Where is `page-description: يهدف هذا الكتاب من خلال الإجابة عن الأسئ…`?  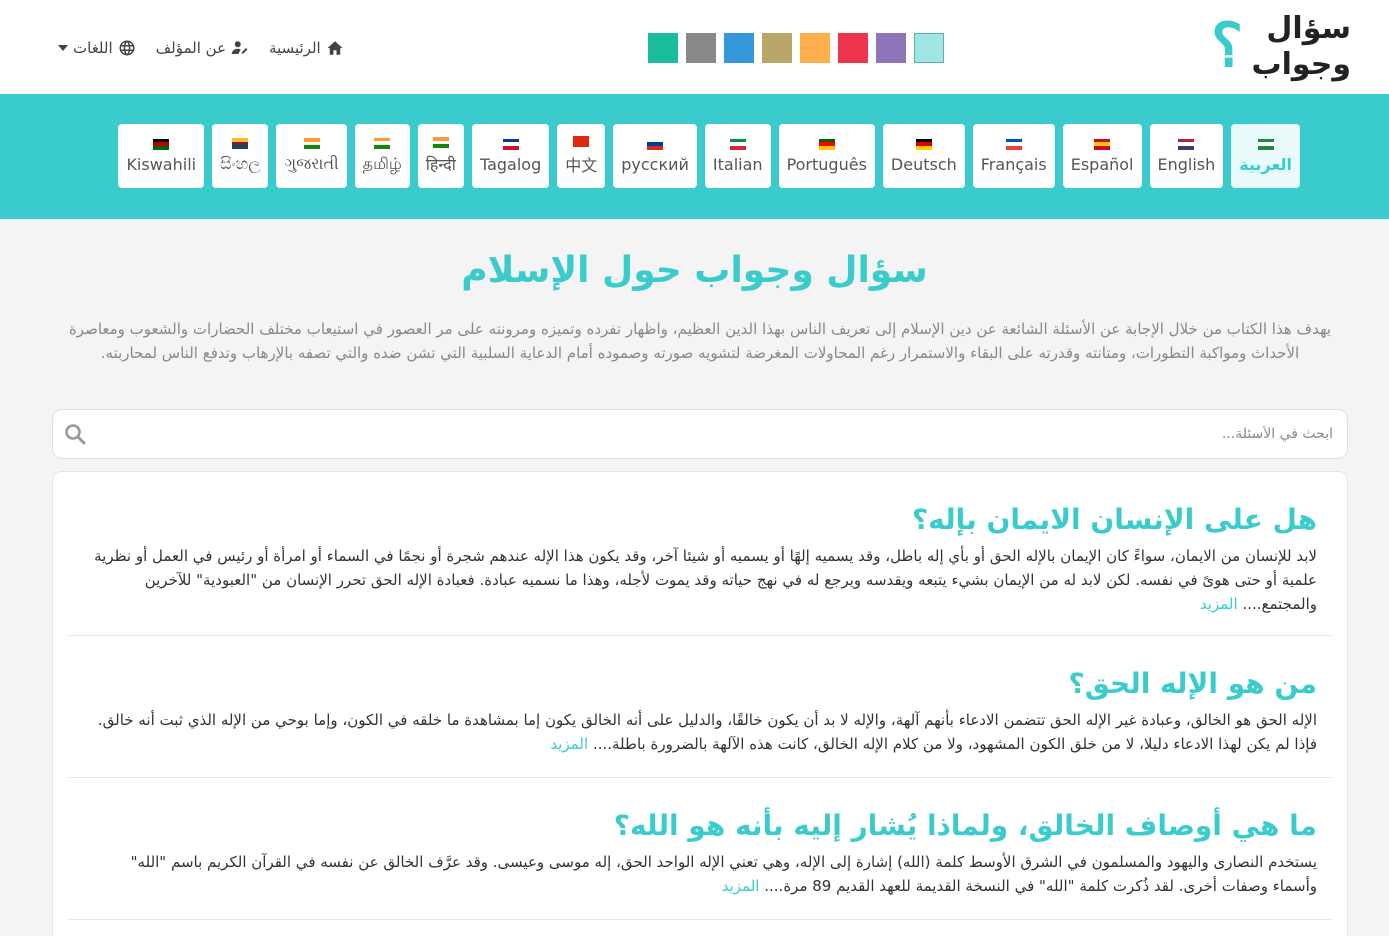
page-description: يهدف هذا الكتاب من خلال الإجابة عن الأسئ… is located at coordinates (700, 341).